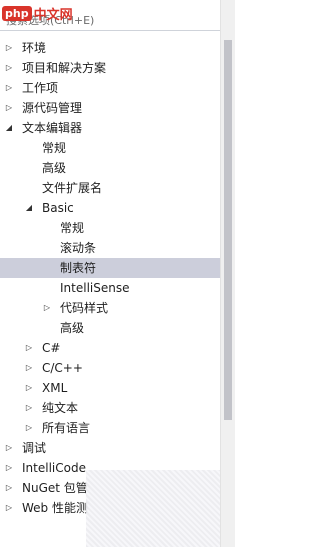 The image size is (320, 547). What do you see at coordinates (110, 268) in the screenshot?
I see `tree-item: 制表符` at bounding box center [110, 268].